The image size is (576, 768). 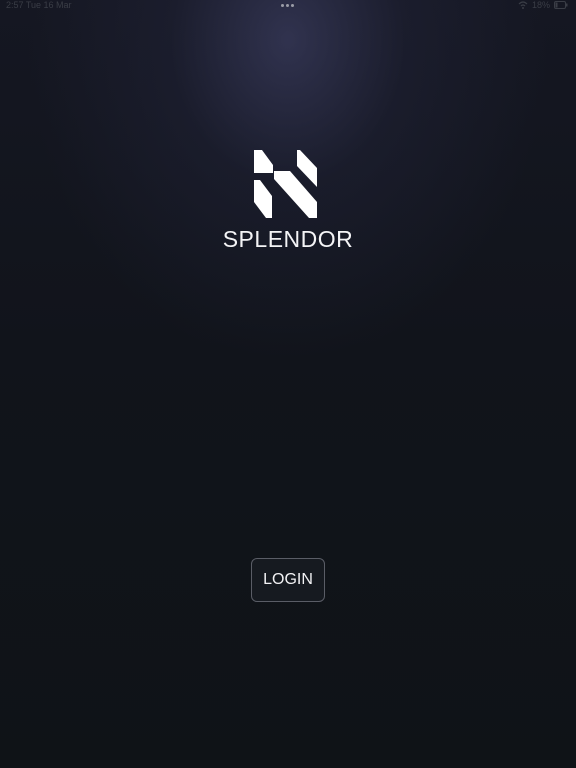 What do you see at coordinates (288, 580) in the screenshot?
I see `login-button: LOGIN` at bounding box center [288, 580].